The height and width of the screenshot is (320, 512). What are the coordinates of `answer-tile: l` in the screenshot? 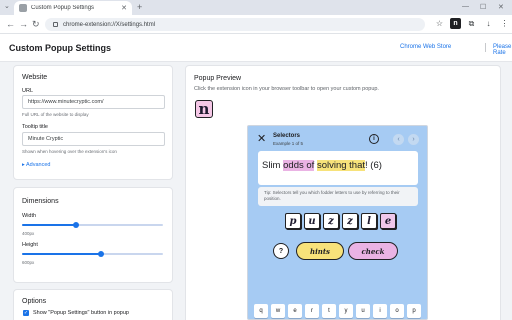 It's located at (369, 221).